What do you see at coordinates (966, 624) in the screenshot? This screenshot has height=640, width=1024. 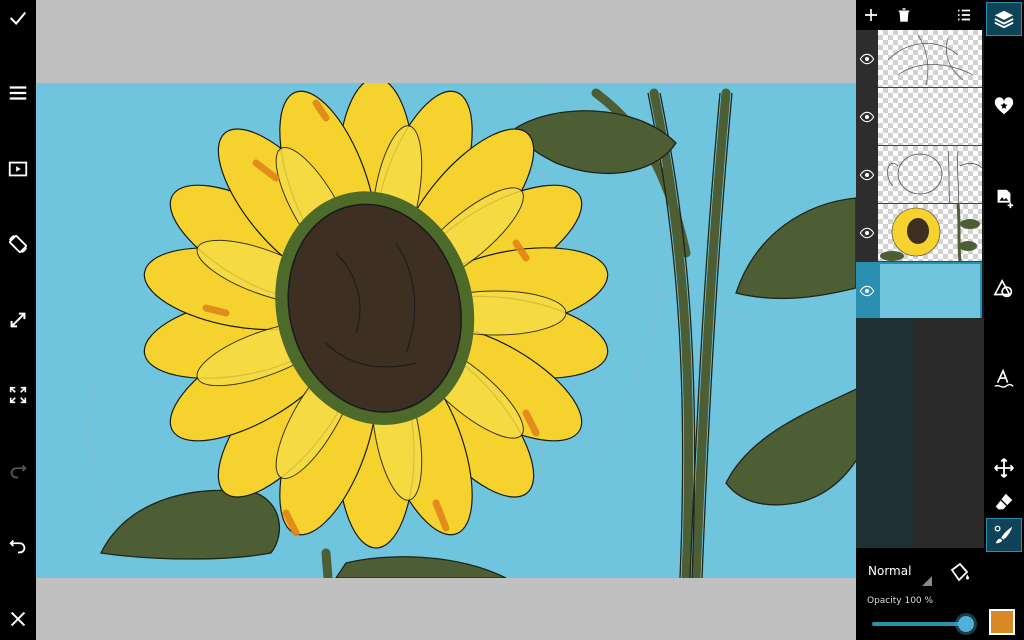 I see `opacity-slider-handle` at bounding box center [966, 624].